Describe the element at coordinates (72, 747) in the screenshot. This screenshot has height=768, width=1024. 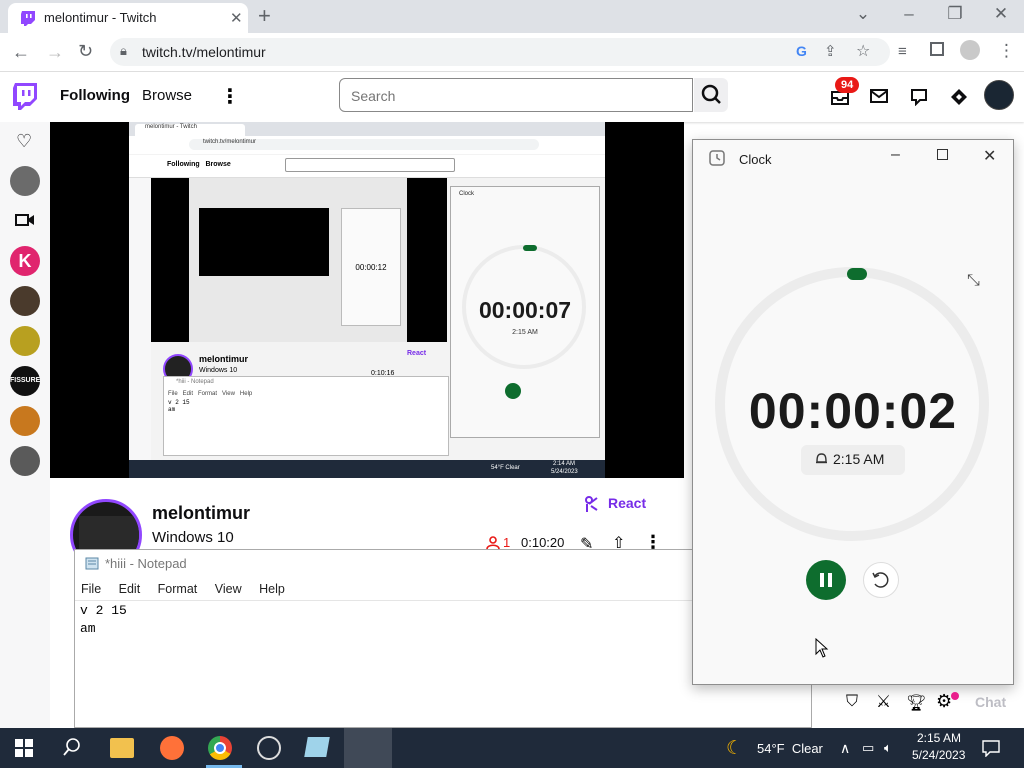
I see `taskbar-search-icon` at that location.